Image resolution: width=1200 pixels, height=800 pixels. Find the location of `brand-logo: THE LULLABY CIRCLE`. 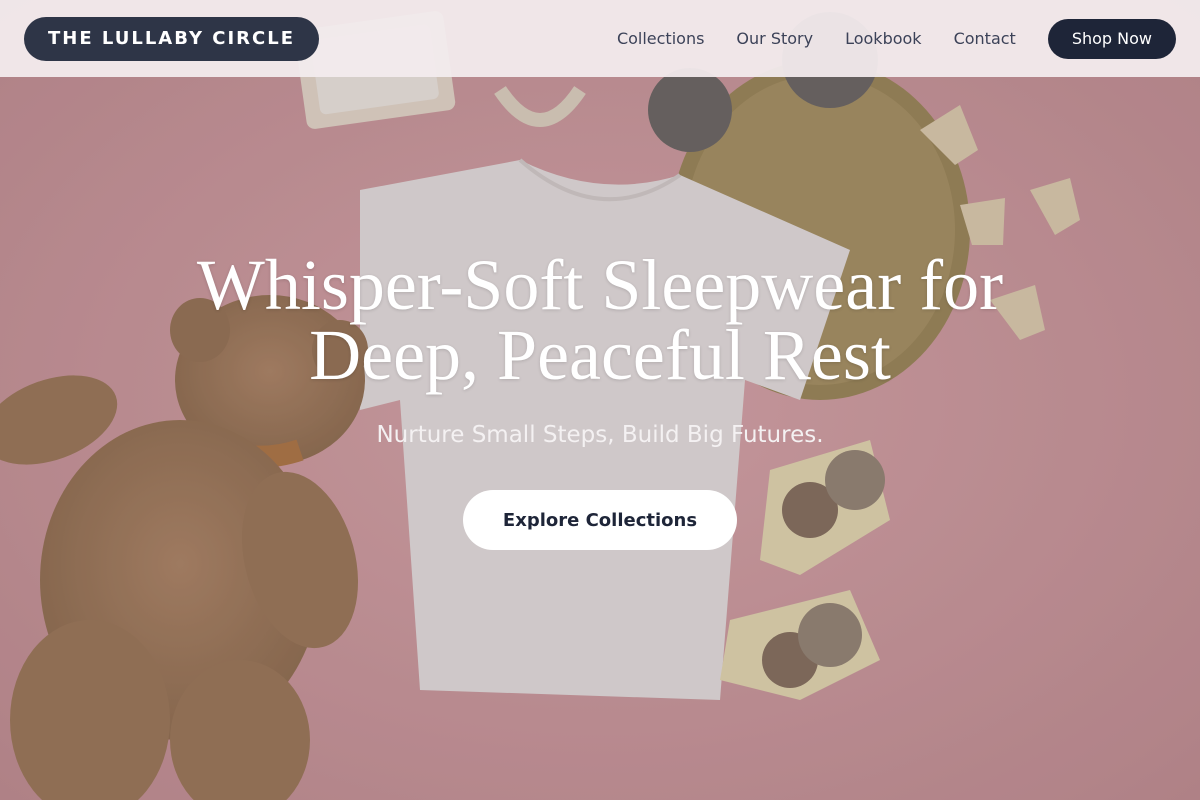

brand-logo: THE LULLABY CIRCLE is located at coordinates (171, 38).